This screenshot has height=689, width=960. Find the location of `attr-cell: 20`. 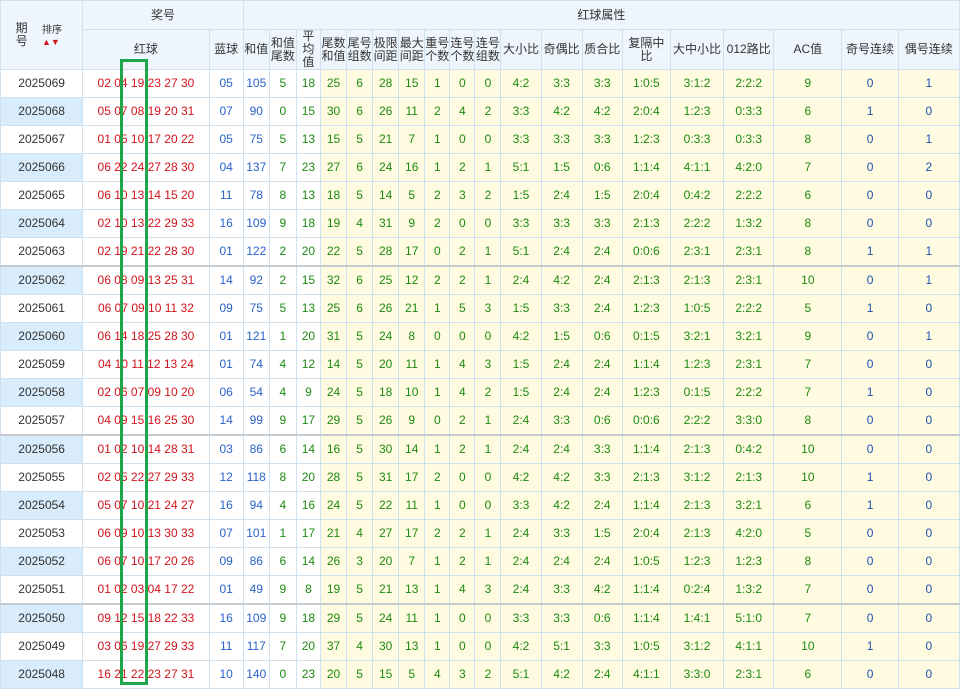

attr-cell: 20 is located at coordinates (308, 252).